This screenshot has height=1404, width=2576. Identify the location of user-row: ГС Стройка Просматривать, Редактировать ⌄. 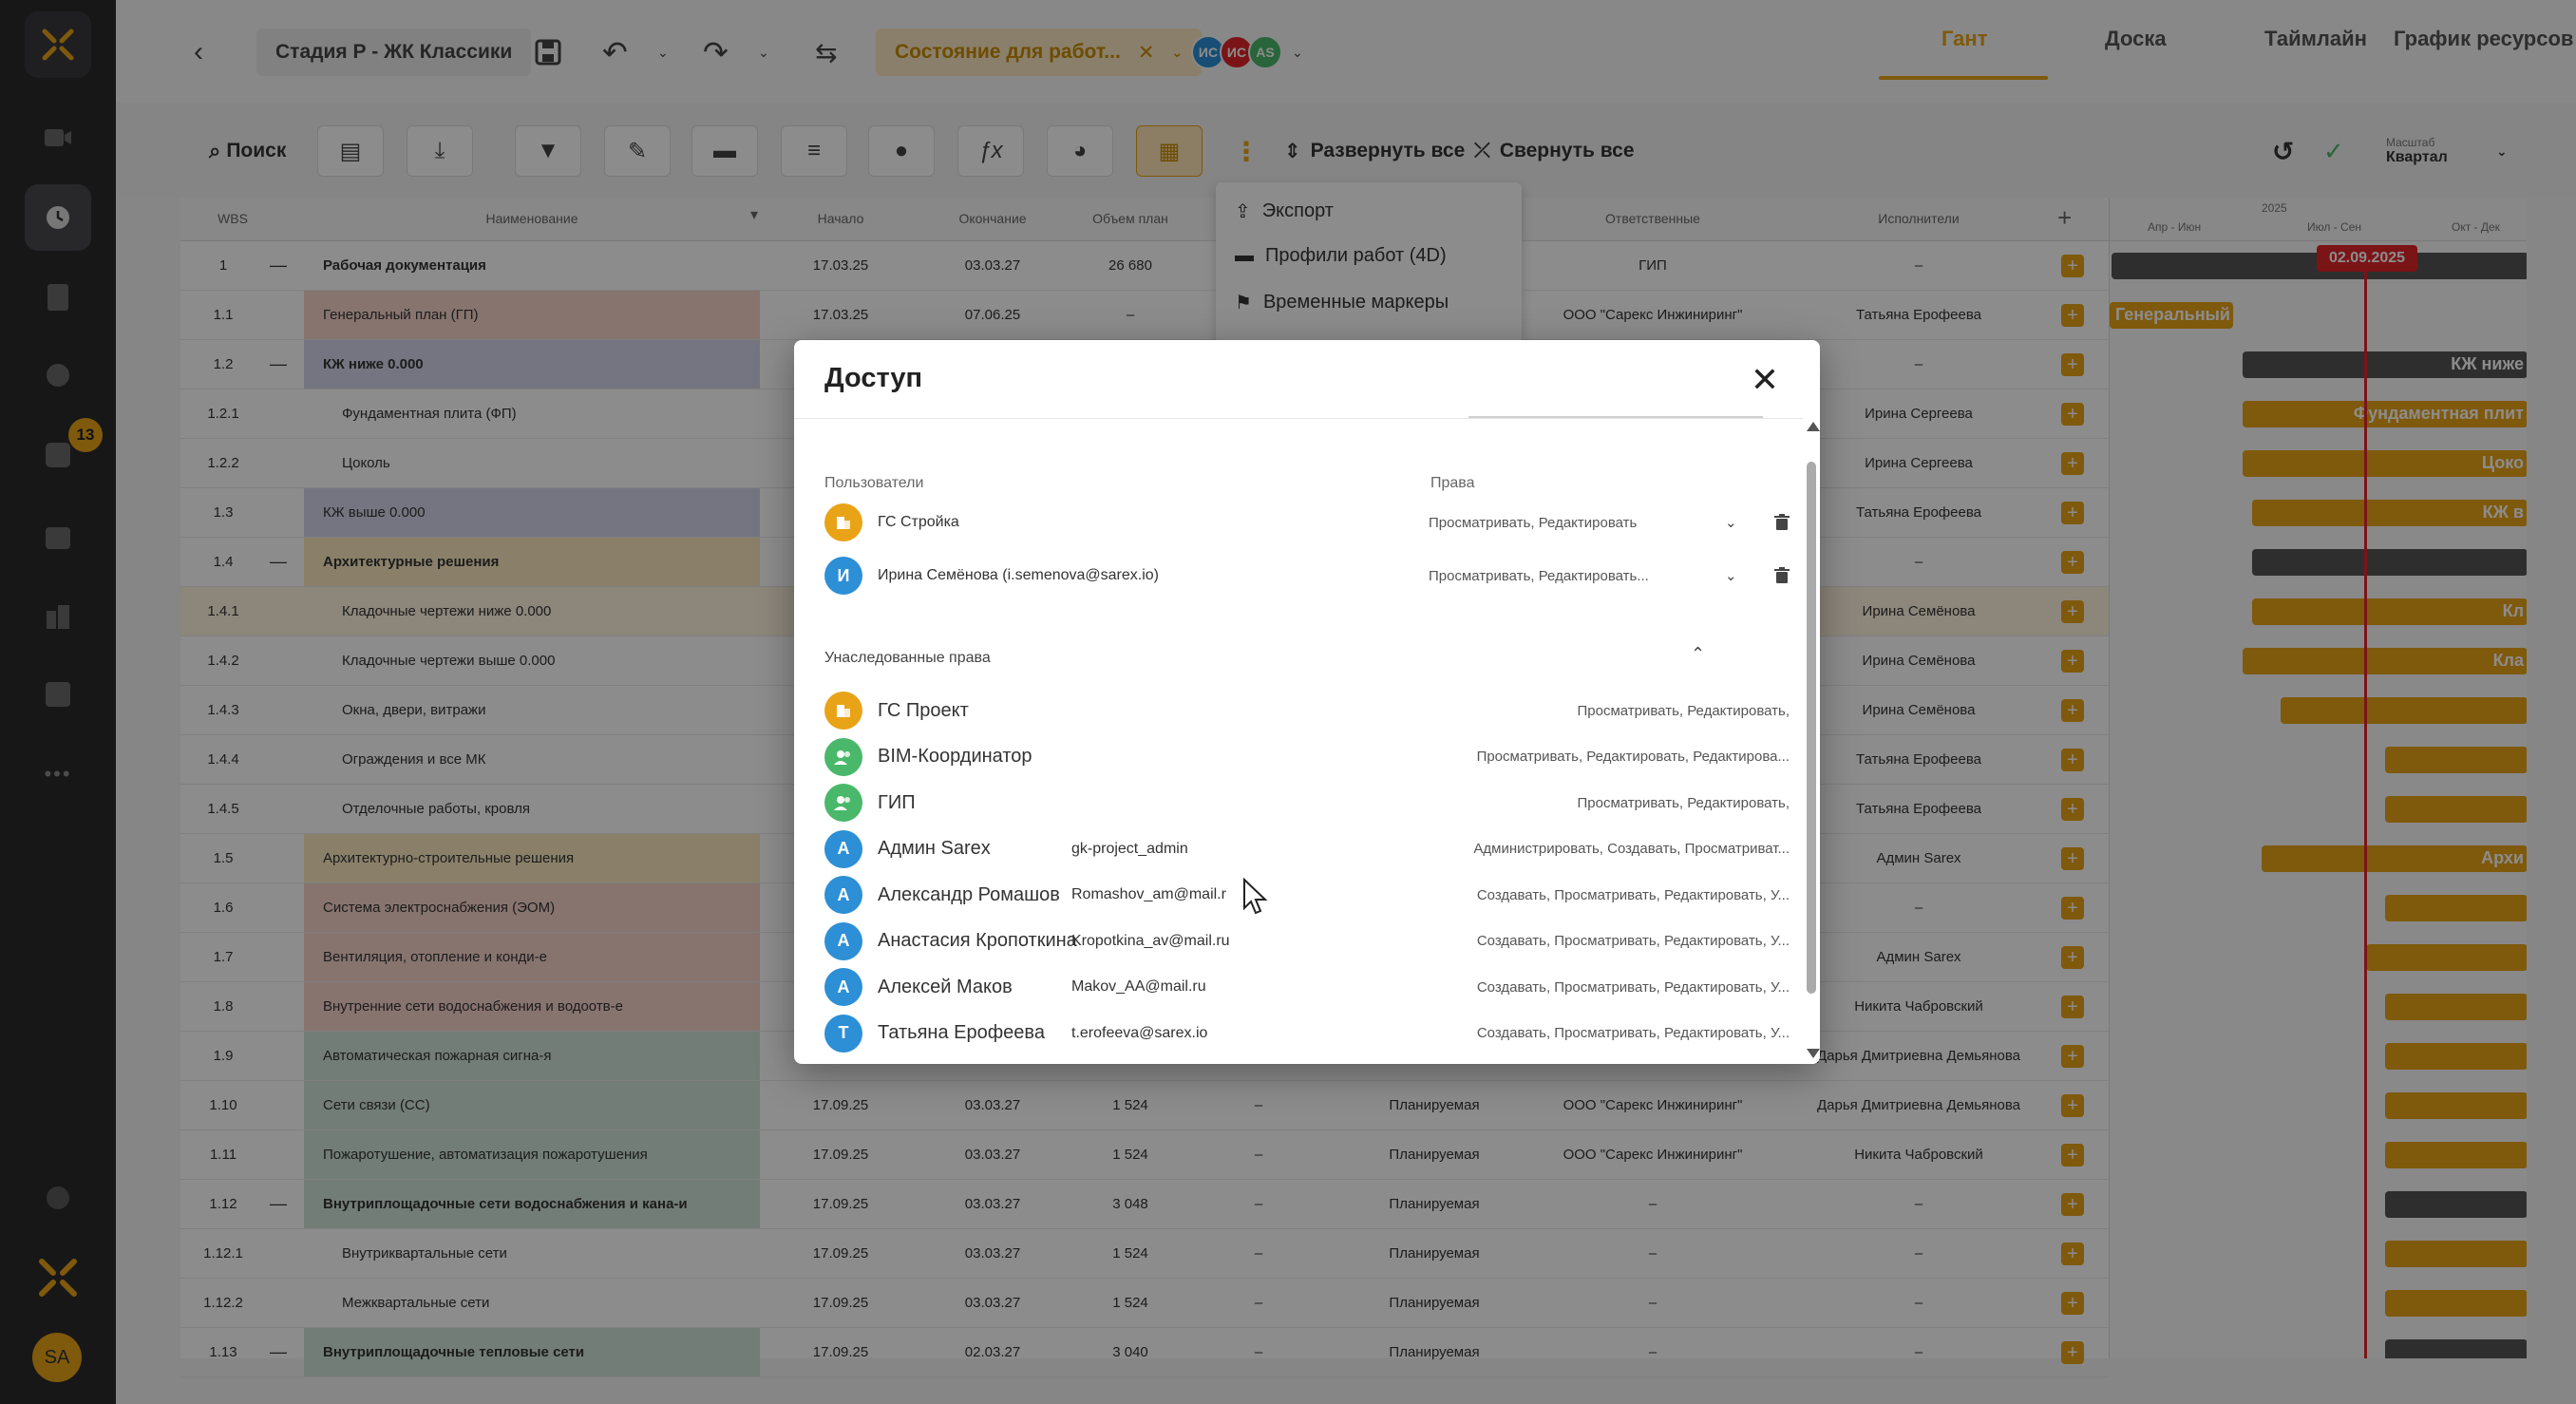
(1313, 522).